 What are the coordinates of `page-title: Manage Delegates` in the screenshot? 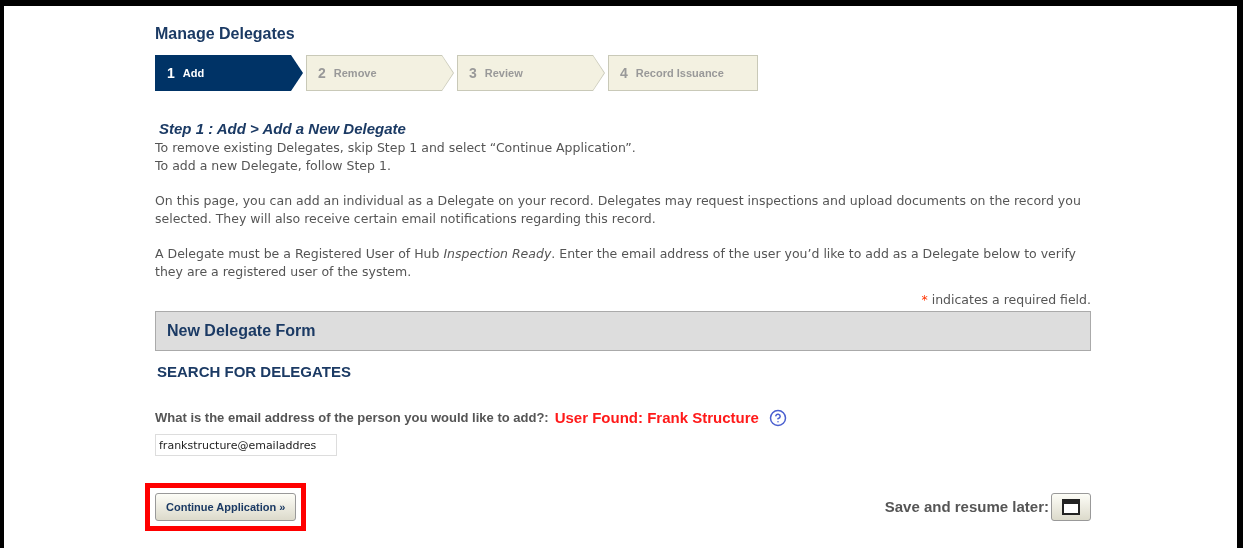 It's located at (225, 34).